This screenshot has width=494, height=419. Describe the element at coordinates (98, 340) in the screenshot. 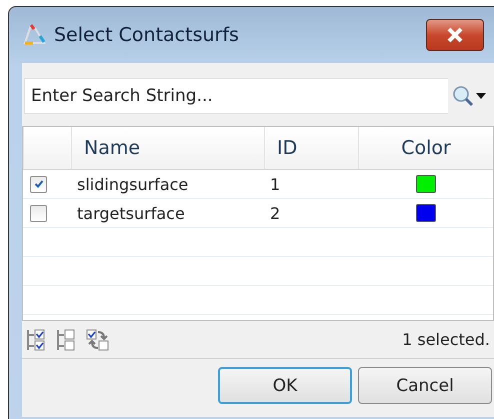

I see `invert-selection-icon` at that location.